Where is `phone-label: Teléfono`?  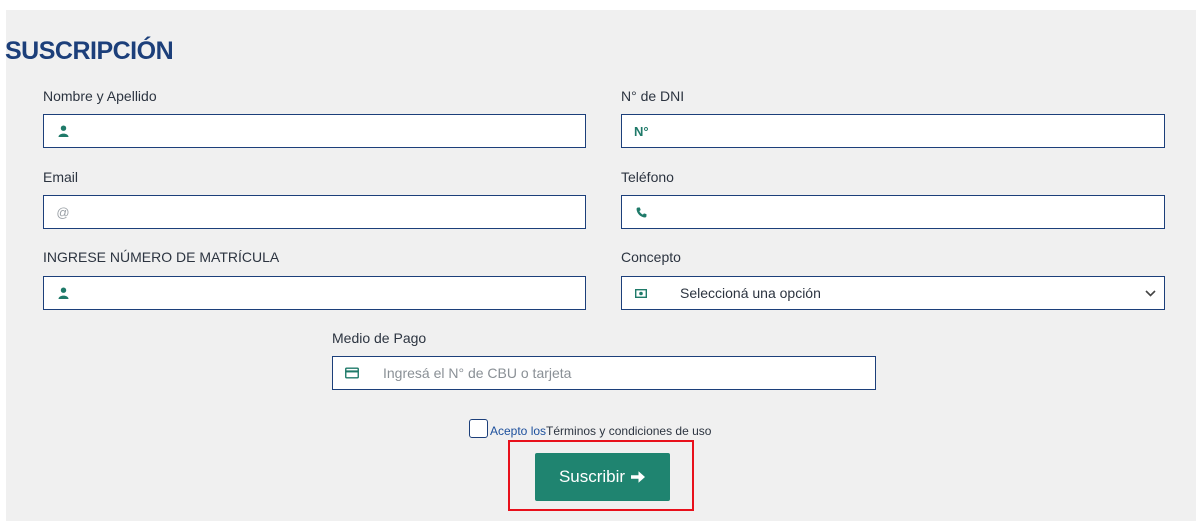
phone-label: Teléfono is located at coordinates (647, 177).